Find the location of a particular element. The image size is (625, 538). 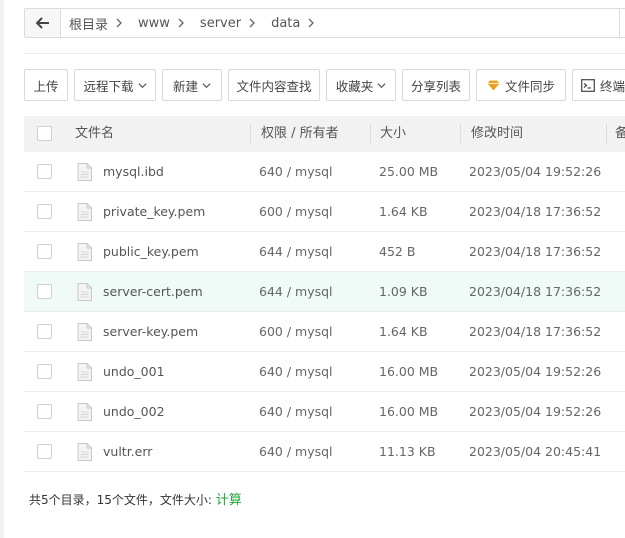

column-header-mtime: 修改时间 is located at coordinates (497, 134).